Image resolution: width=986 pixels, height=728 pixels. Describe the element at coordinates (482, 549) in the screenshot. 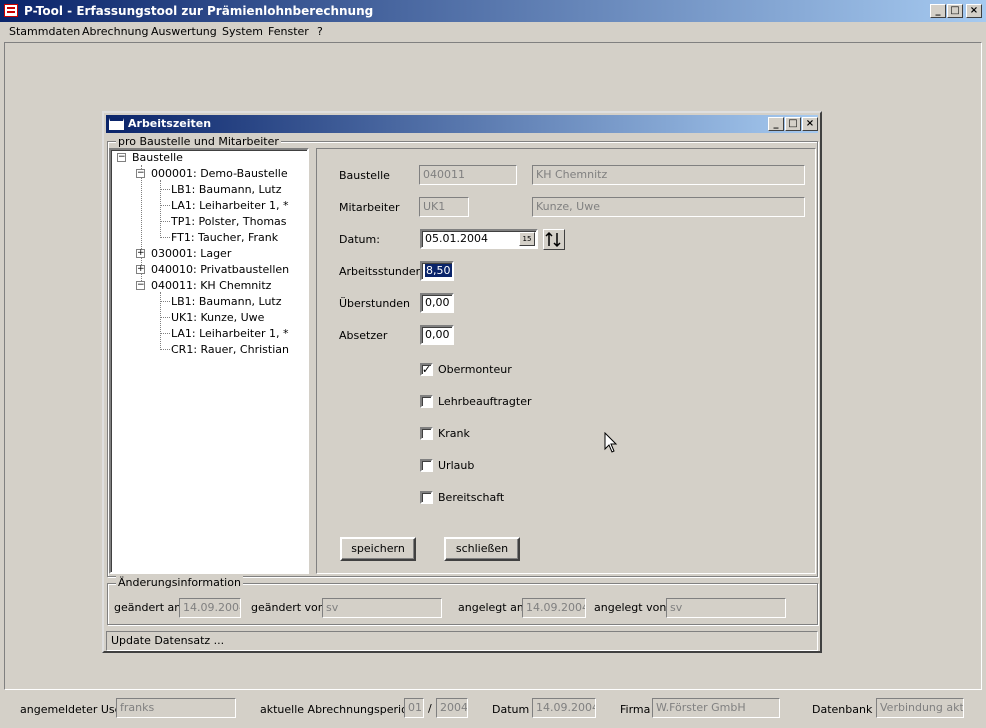

I see `schliessen-button: schließen` at that location.